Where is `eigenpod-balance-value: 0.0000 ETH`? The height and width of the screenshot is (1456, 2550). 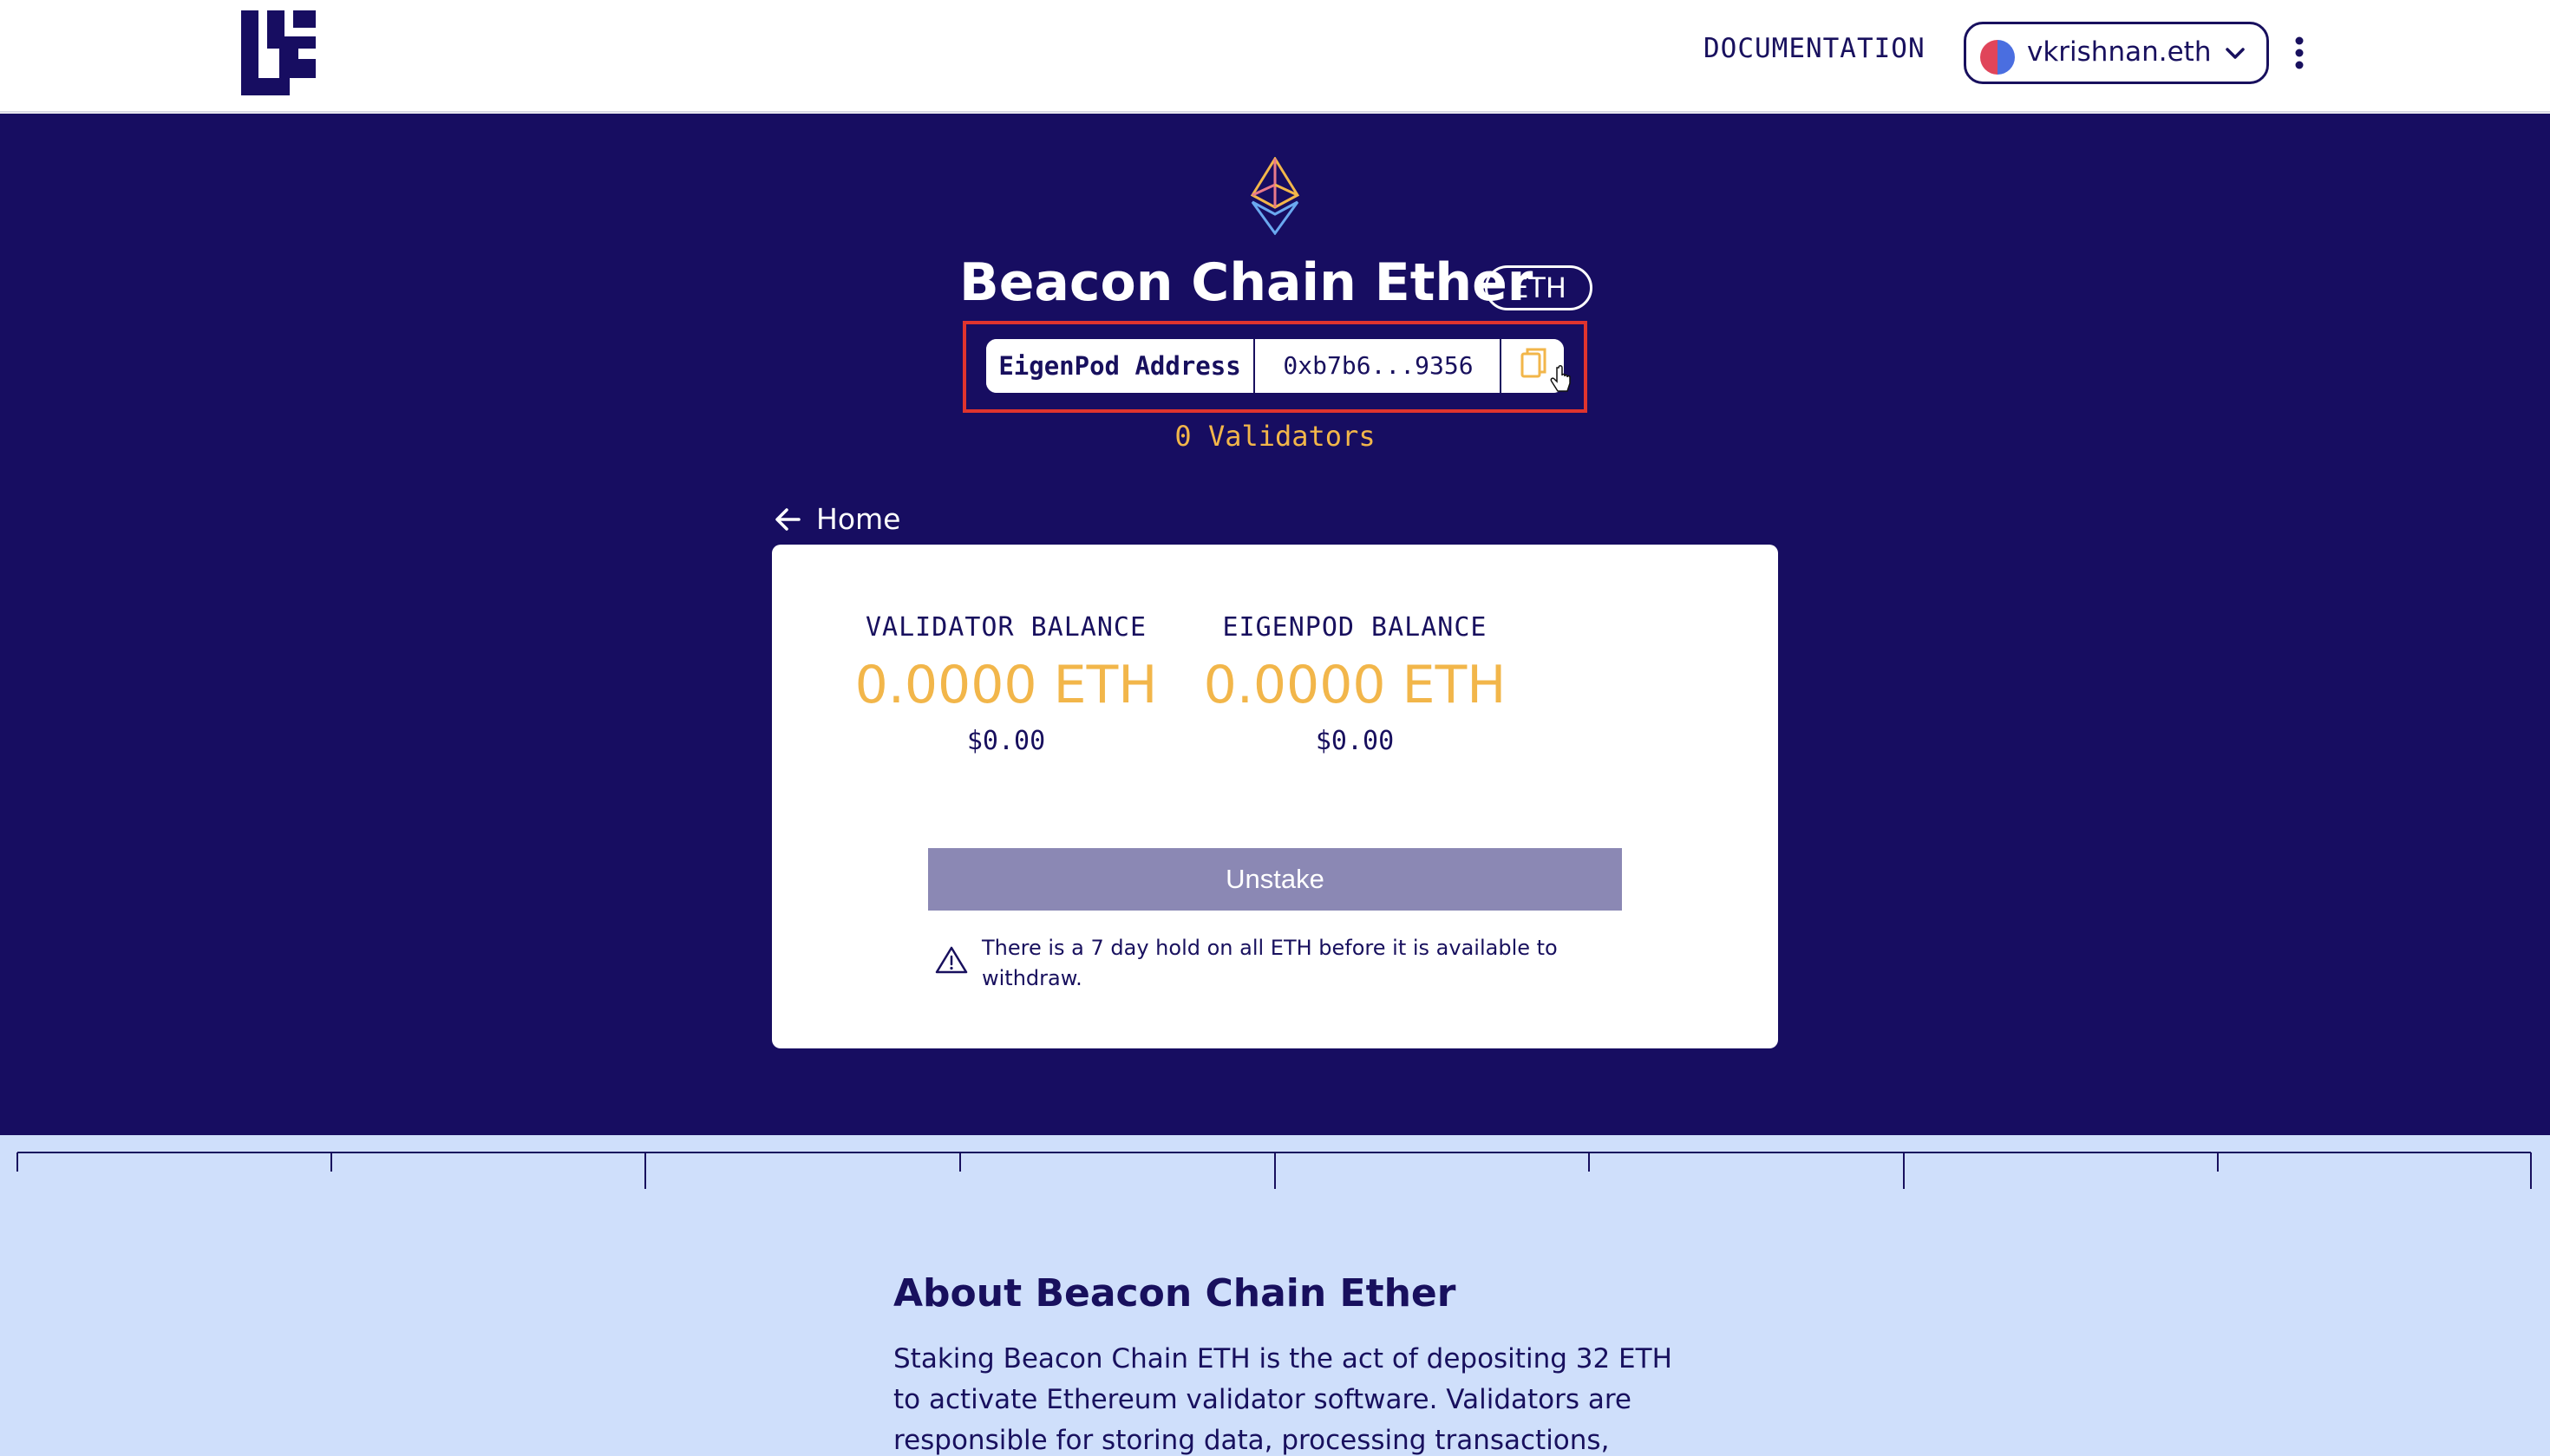
eigenpod-balance-value: 0.0000 ETH is located at coordinates (1355, 685).